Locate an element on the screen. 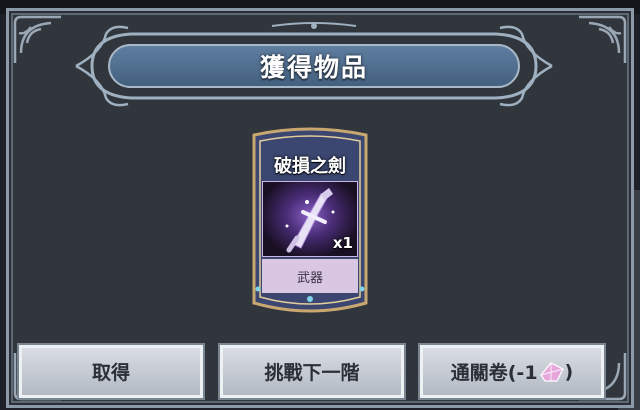  take-button: 取得 is located at coordinates (111, 371).